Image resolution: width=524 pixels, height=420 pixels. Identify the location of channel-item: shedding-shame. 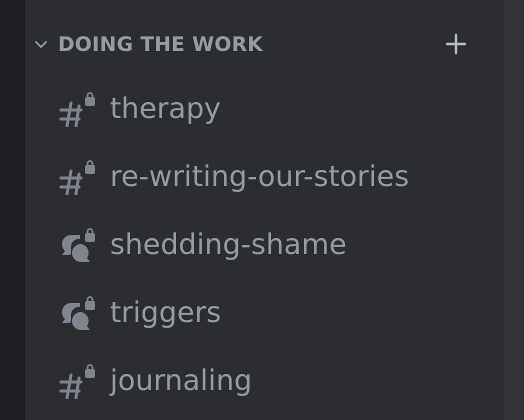
(268, 245).